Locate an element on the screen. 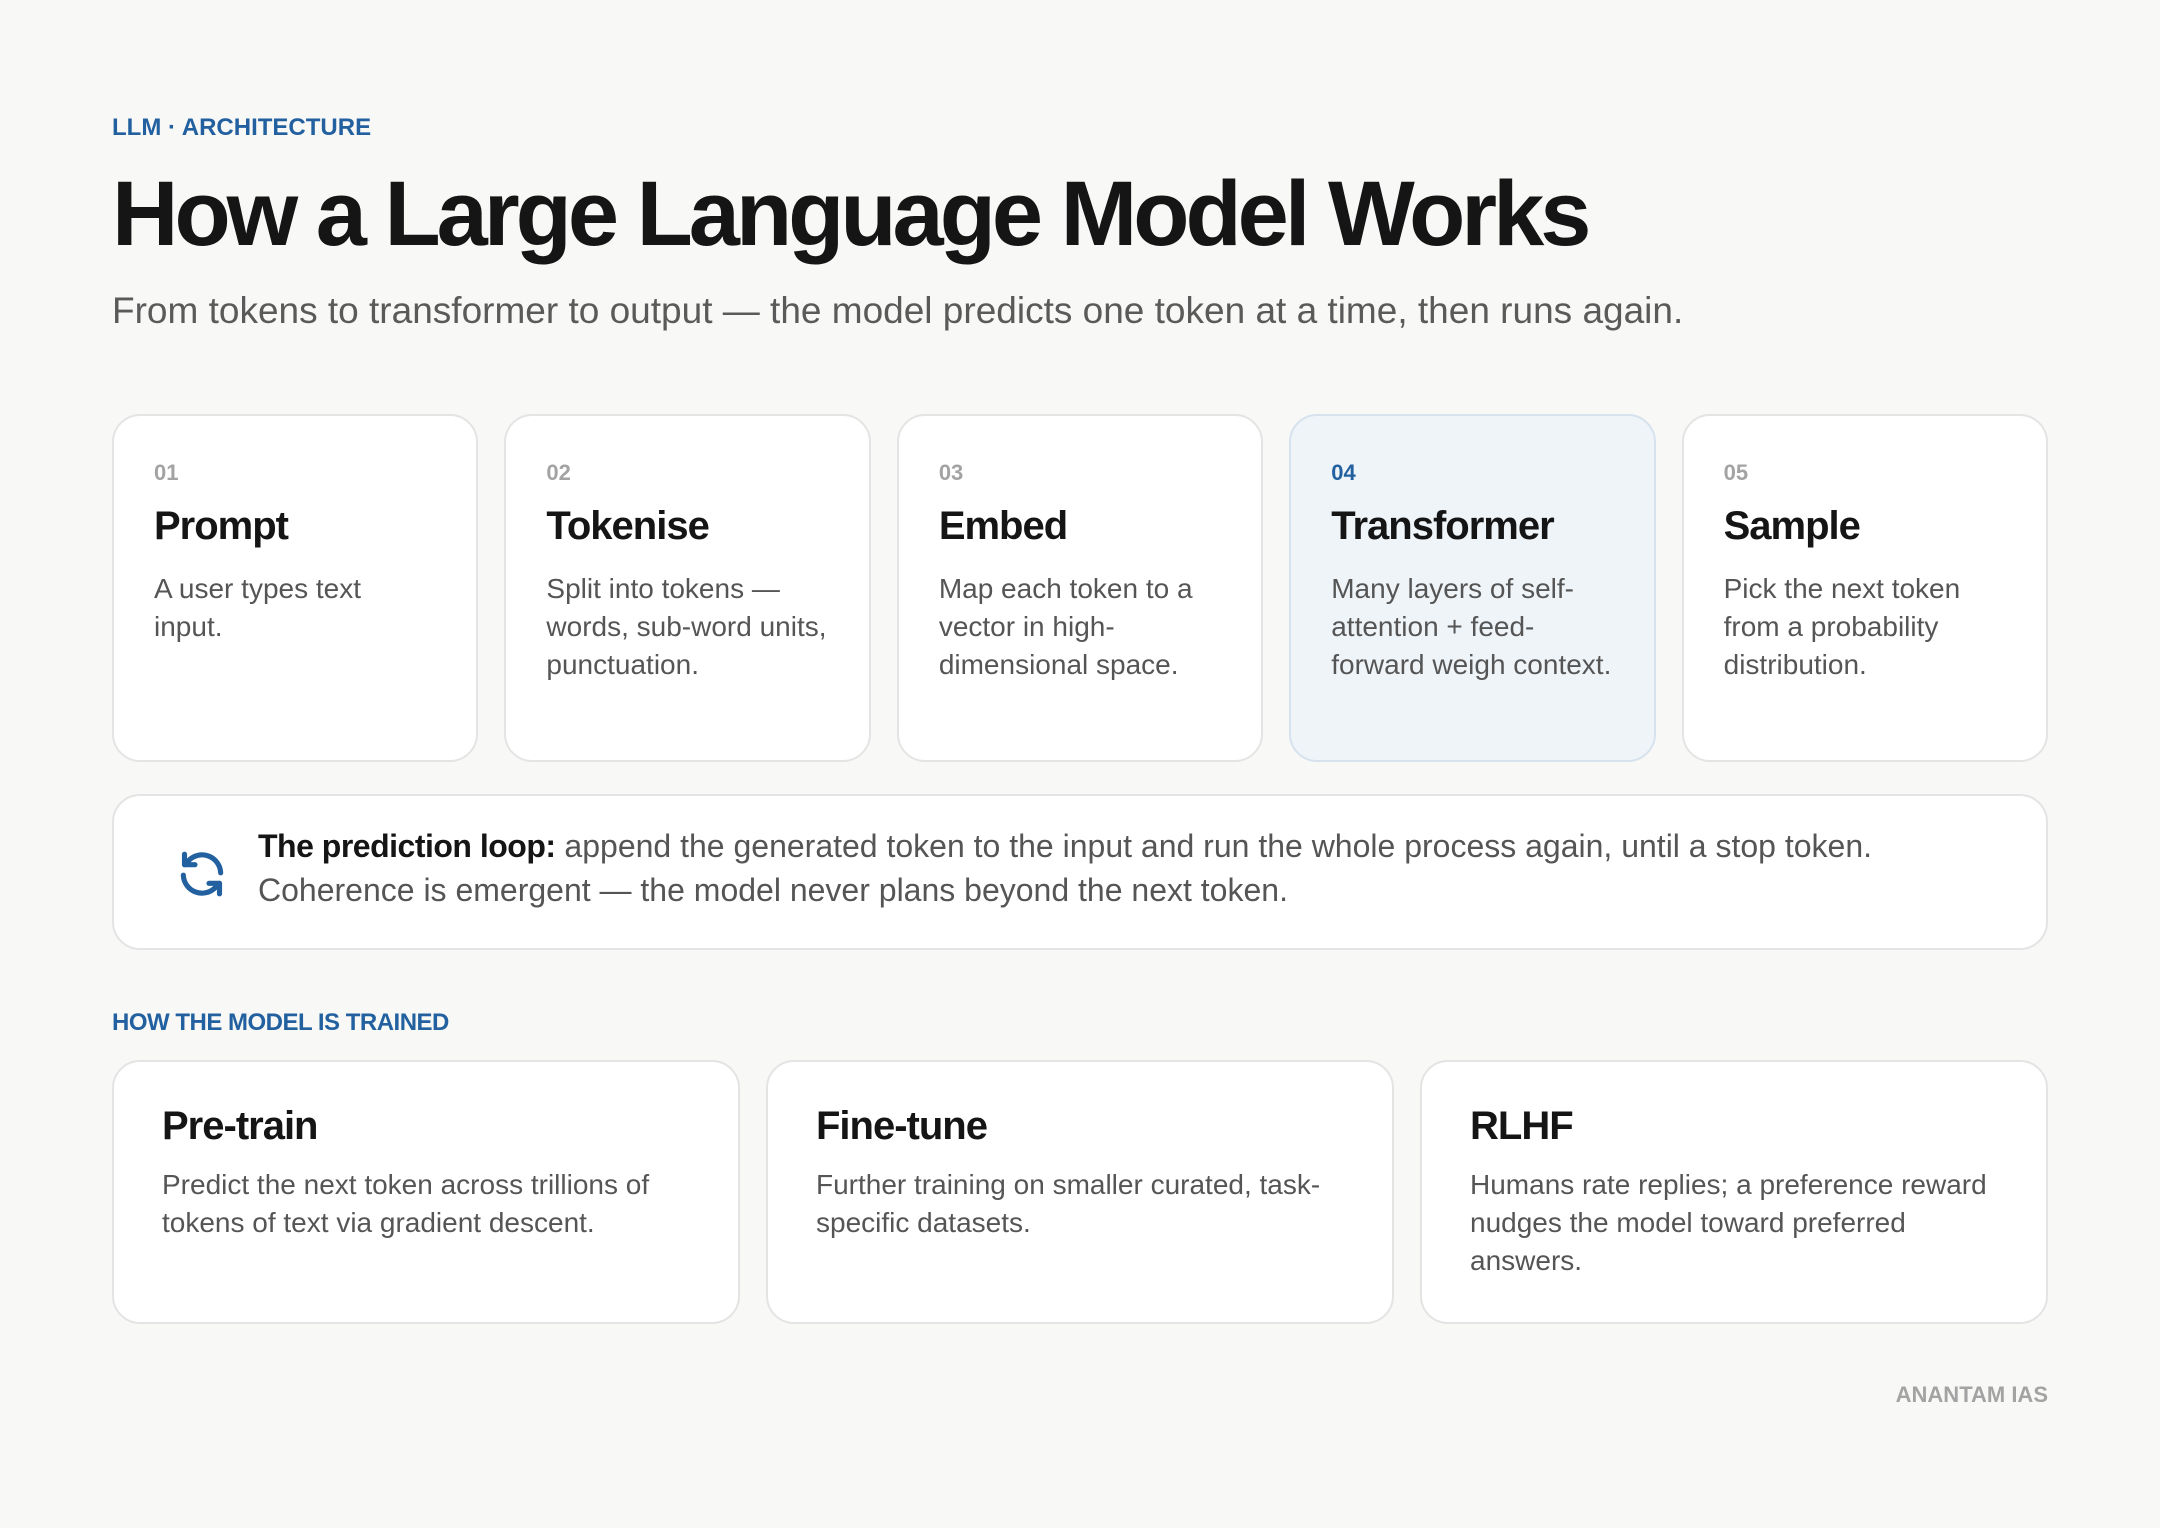 The width and height of the screenshot is (2160, 1528). eyebrow-label: LLM · ARCHITECTURE is located at coordinates (242, 127).